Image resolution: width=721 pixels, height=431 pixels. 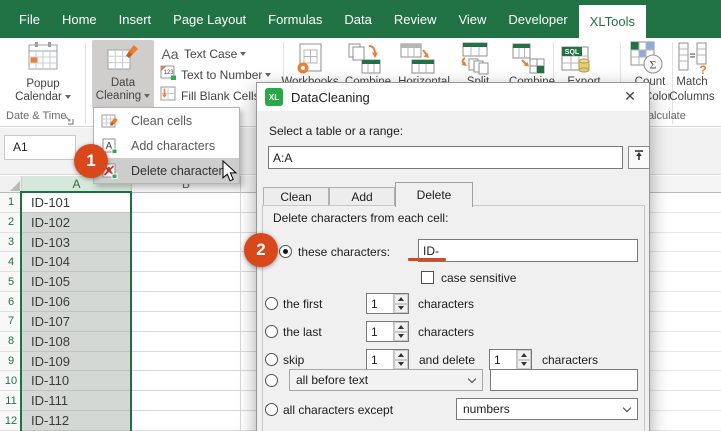 I want to click on select-all-corner, so click(x=11, y=184).